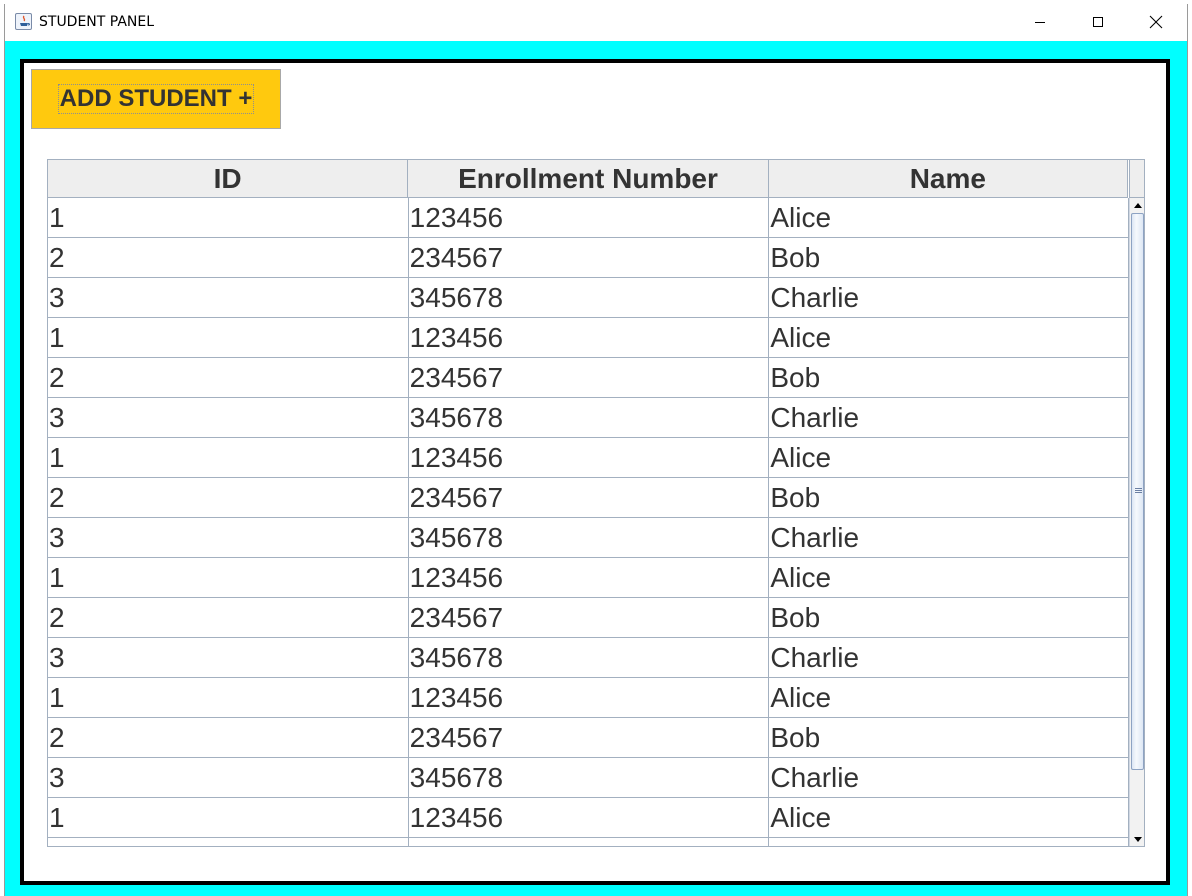 Image resolution: width=1192 pixels, height=896 pixels. Describe the element at coordinates (23, 21) in the screenshot. I see `java-app-icon` at that location.